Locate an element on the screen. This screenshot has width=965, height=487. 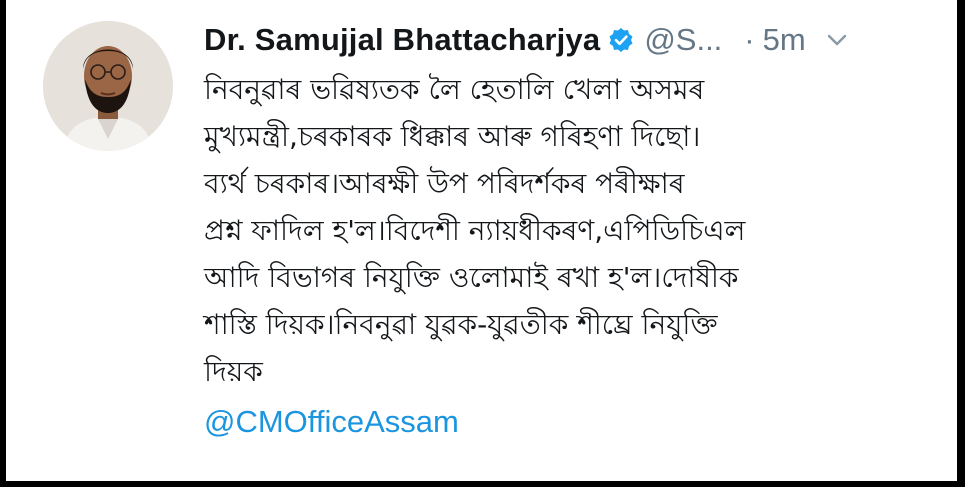
avatar-portrait is located at coordinates (108, 86).